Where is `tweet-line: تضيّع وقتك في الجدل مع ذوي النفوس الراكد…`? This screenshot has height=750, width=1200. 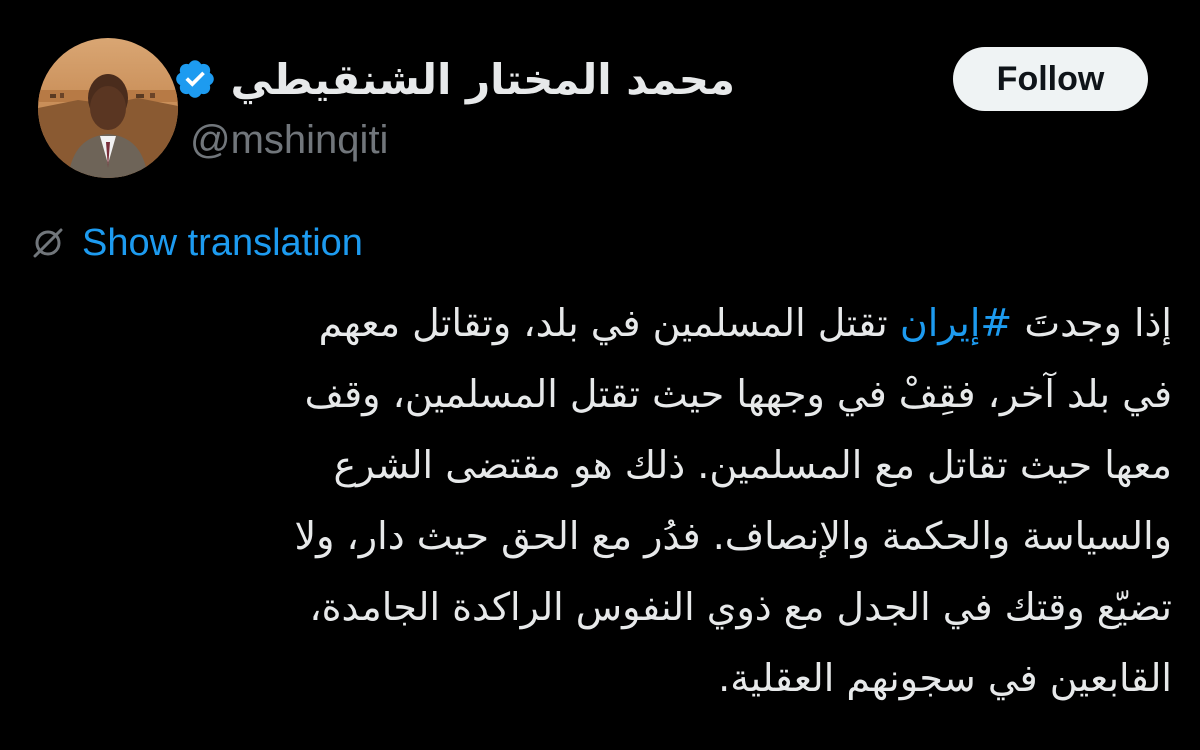
tweet-line: تضيّع وقتك في الجدل مع ذوي النفوس الراكد… is located at coordinates (740, 607).